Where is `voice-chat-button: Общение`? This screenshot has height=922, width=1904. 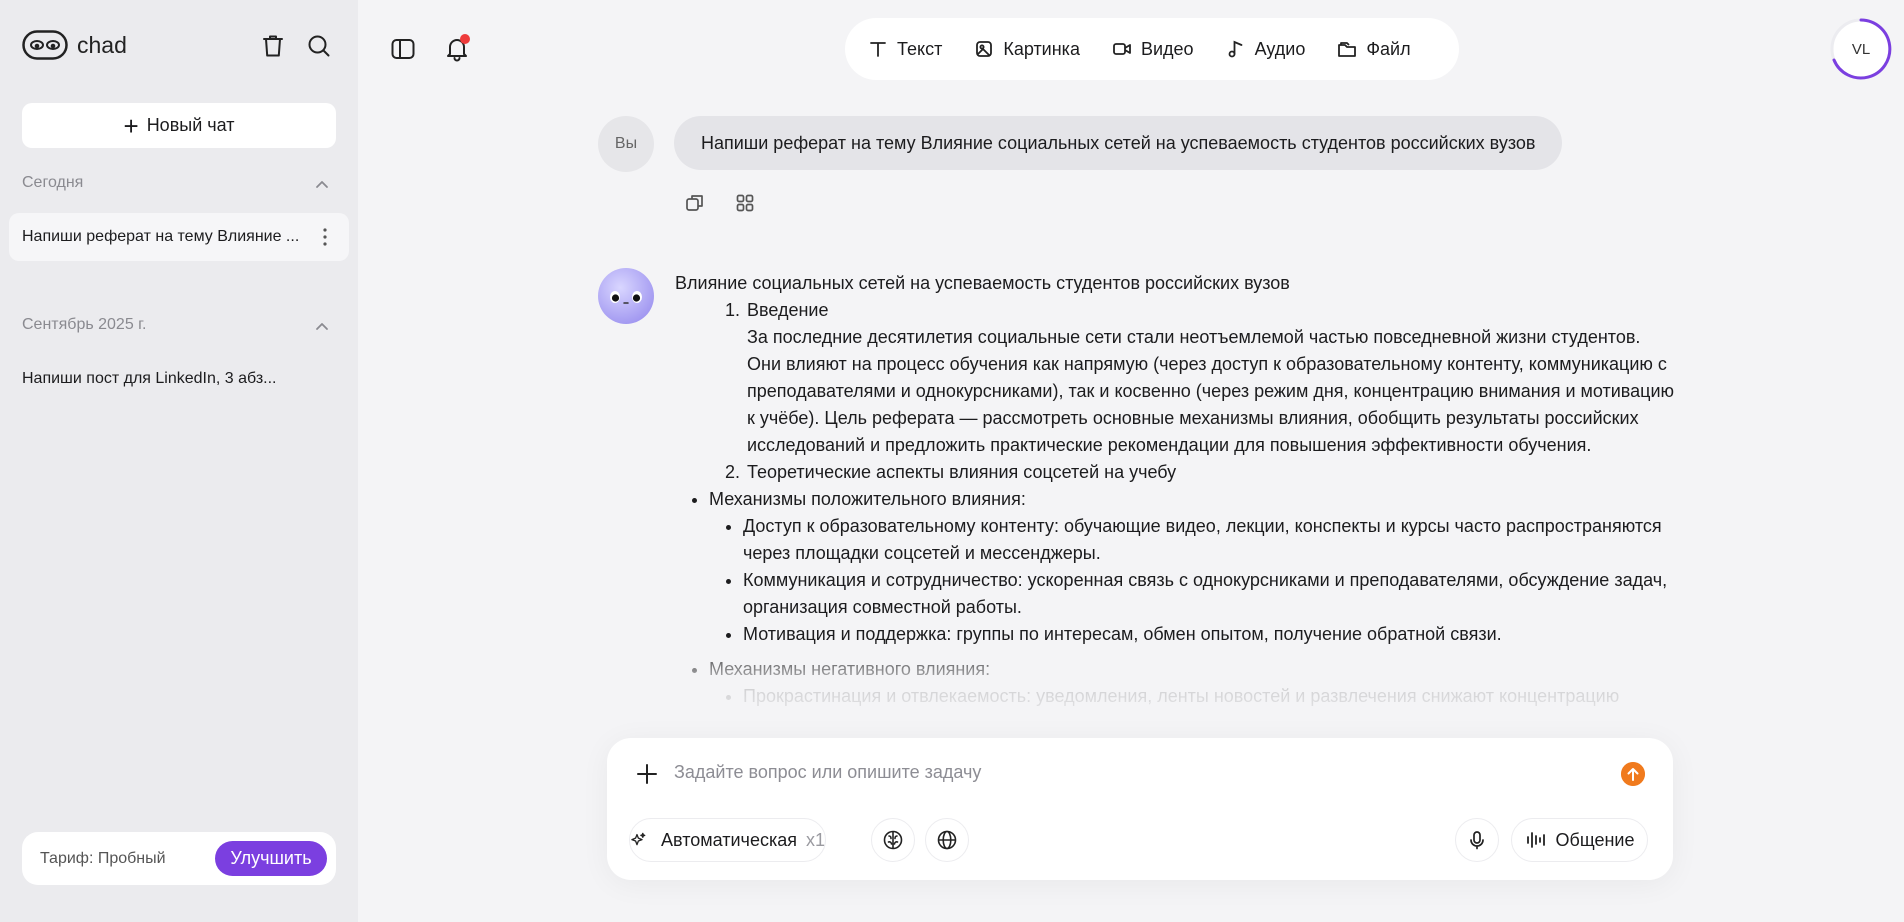
voice-chat-button: Общение is located at coordinates (1579, 840).